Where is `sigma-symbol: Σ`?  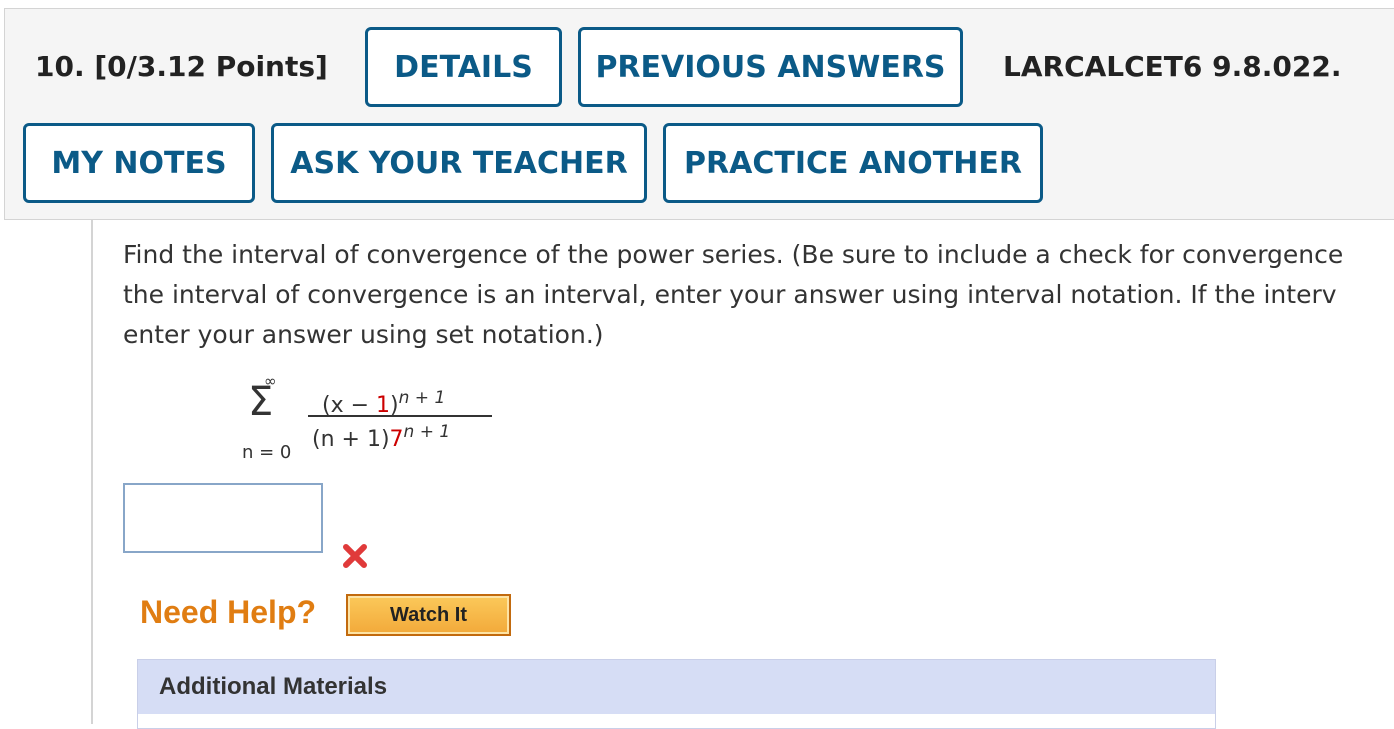 sigma-symbol: Σ is located at coordinates (261, 402).